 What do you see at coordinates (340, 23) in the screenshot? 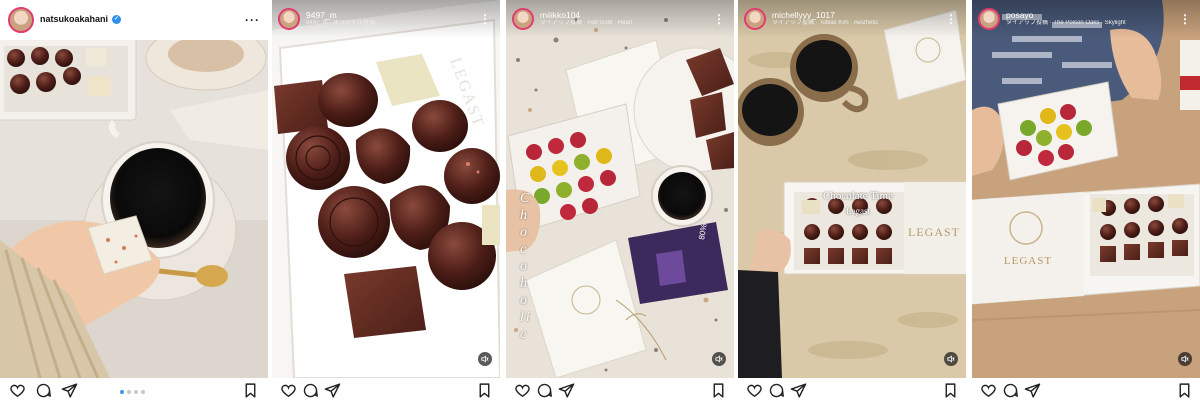
I see `audio-subtitle: 9497_m · オリジナル音源` at bounding box center [340, 23].